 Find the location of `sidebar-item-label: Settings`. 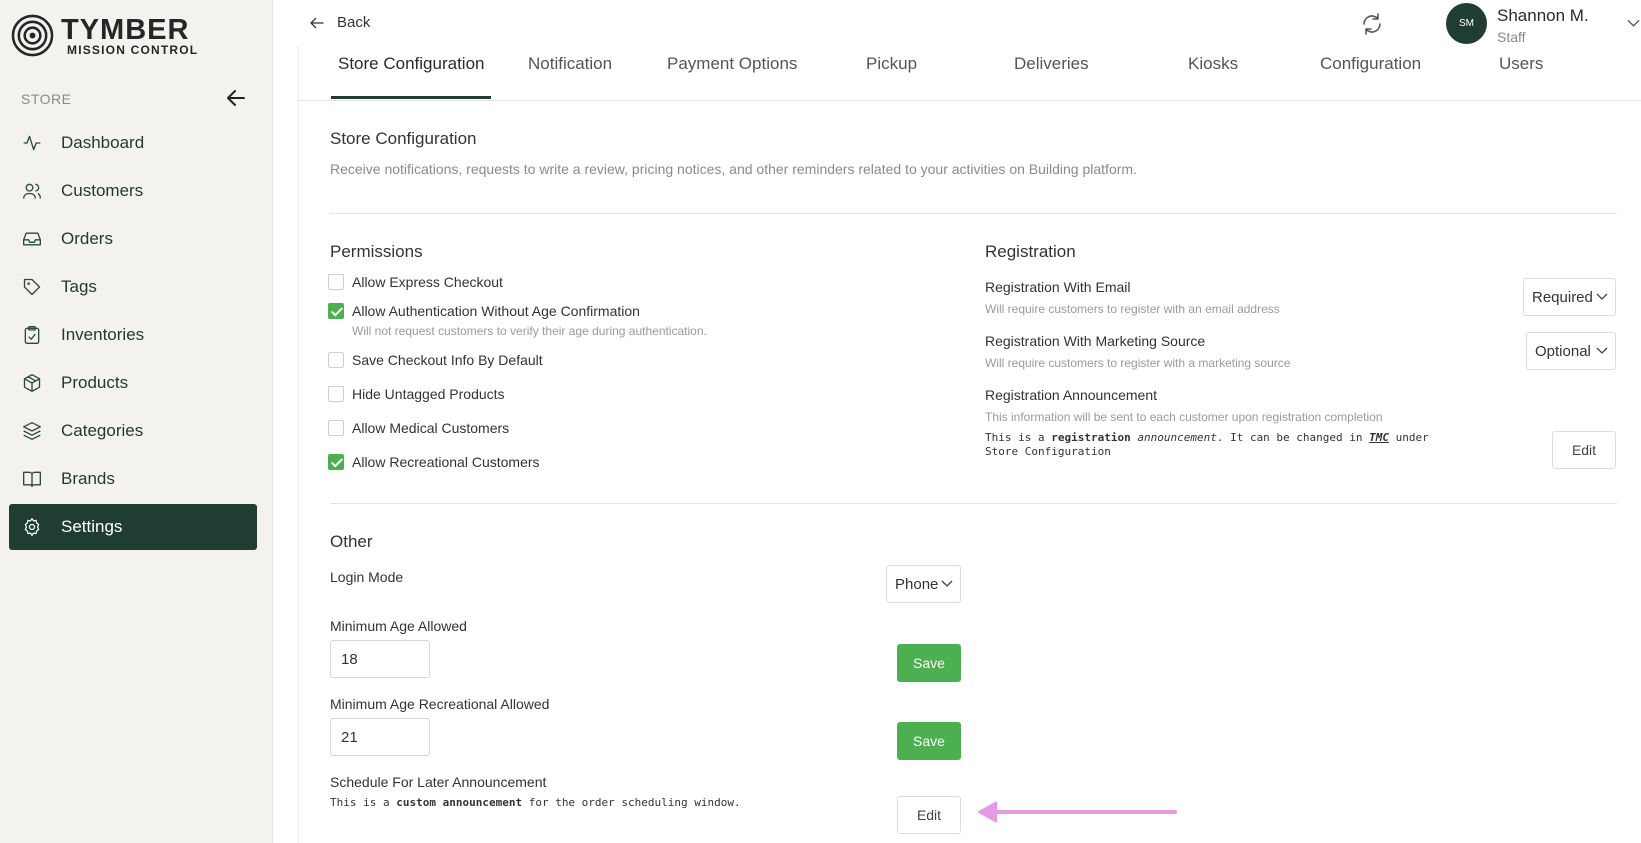

sidebar-item-label: Settings is located at coordinates (92, 526).